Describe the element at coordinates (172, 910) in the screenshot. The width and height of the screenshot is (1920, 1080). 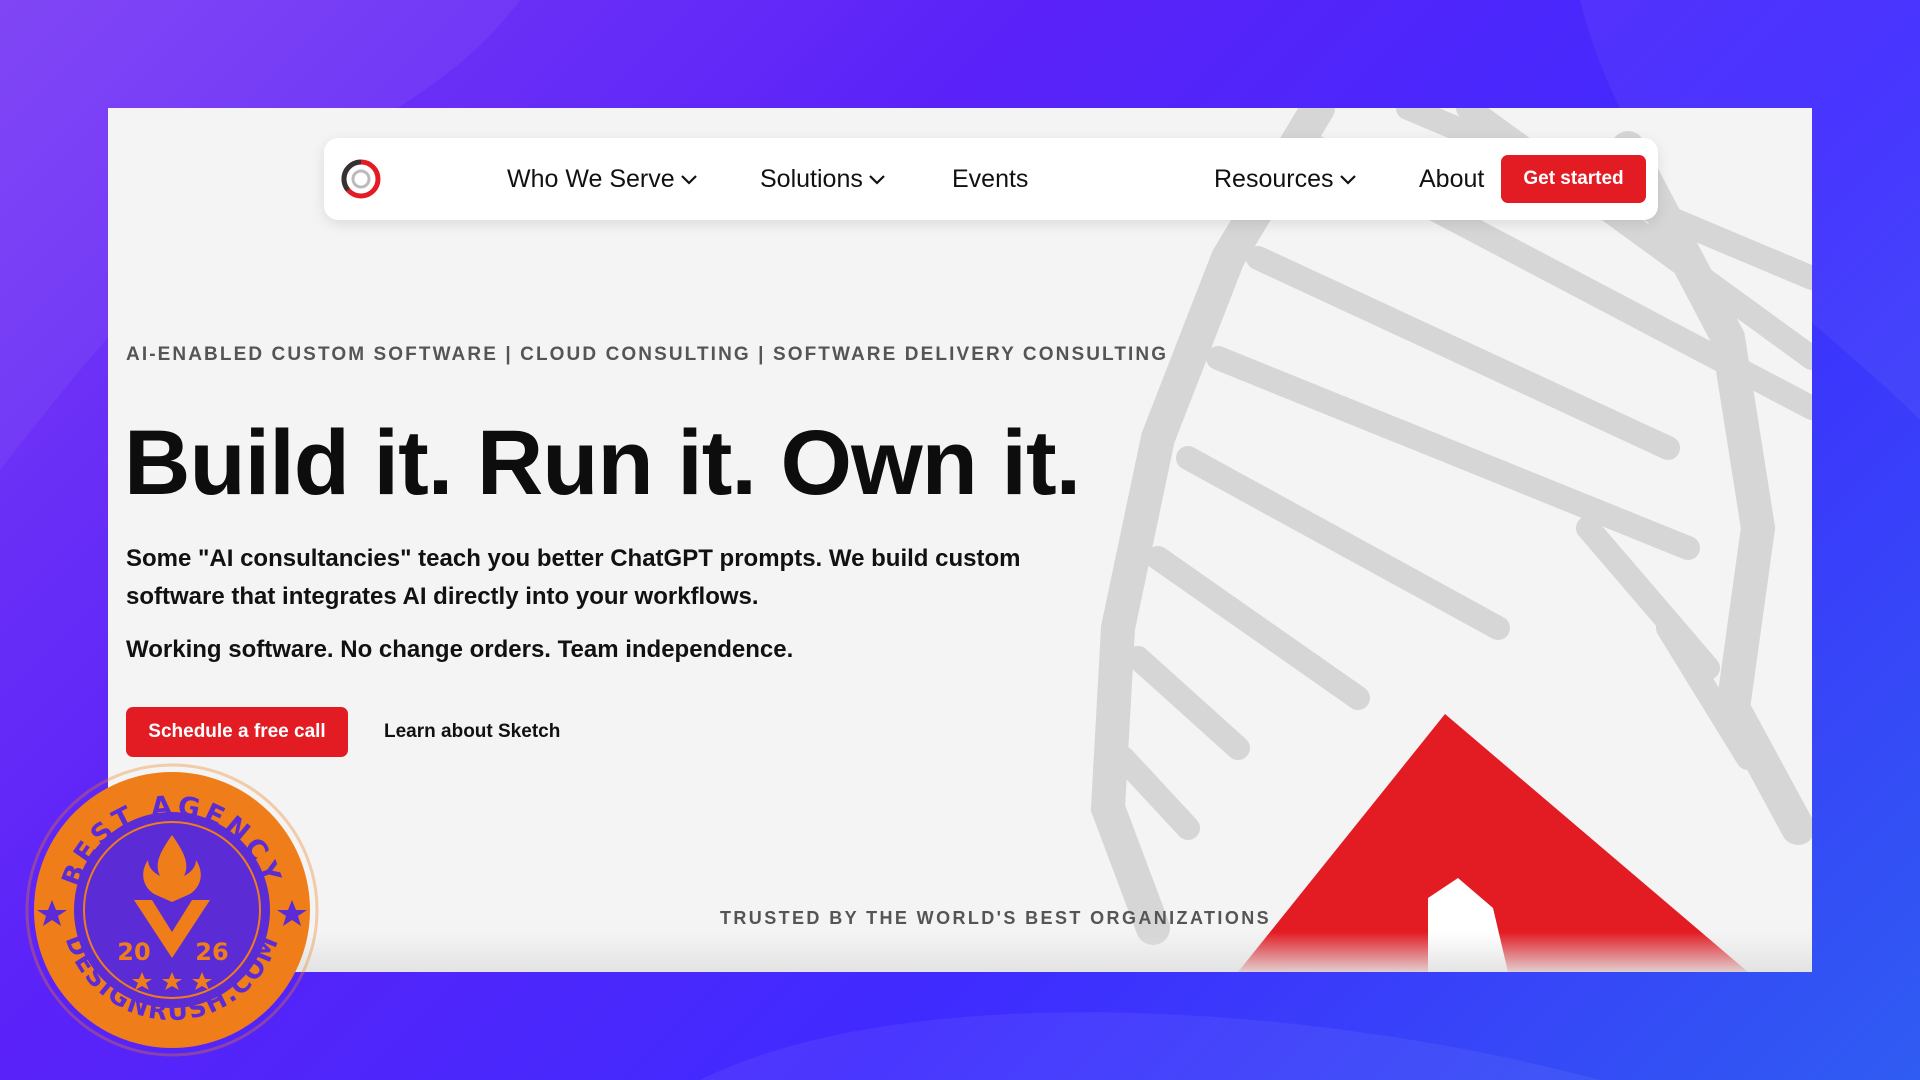
I see `best-agency-badge: BEST AGENCY DESIGNRUSH.COM 20 26` at that location.